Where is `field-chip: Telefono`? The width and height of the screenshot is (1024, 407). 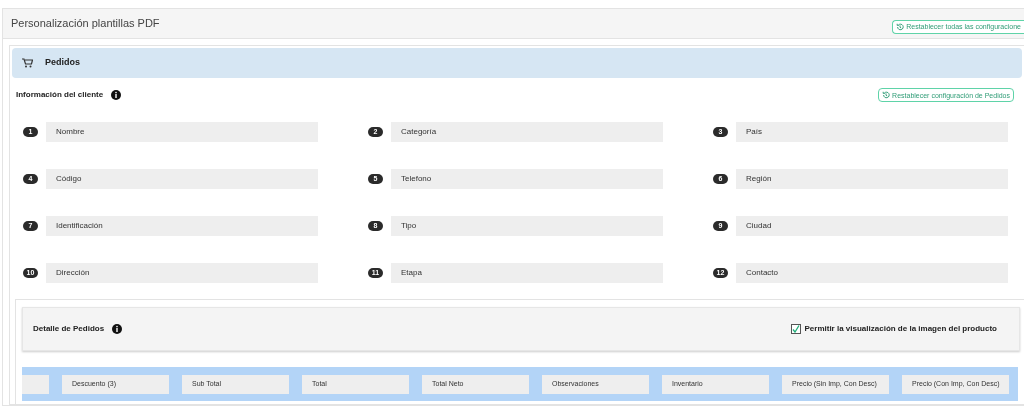
field-chip: Telefono is located at coordinates (527, 179).